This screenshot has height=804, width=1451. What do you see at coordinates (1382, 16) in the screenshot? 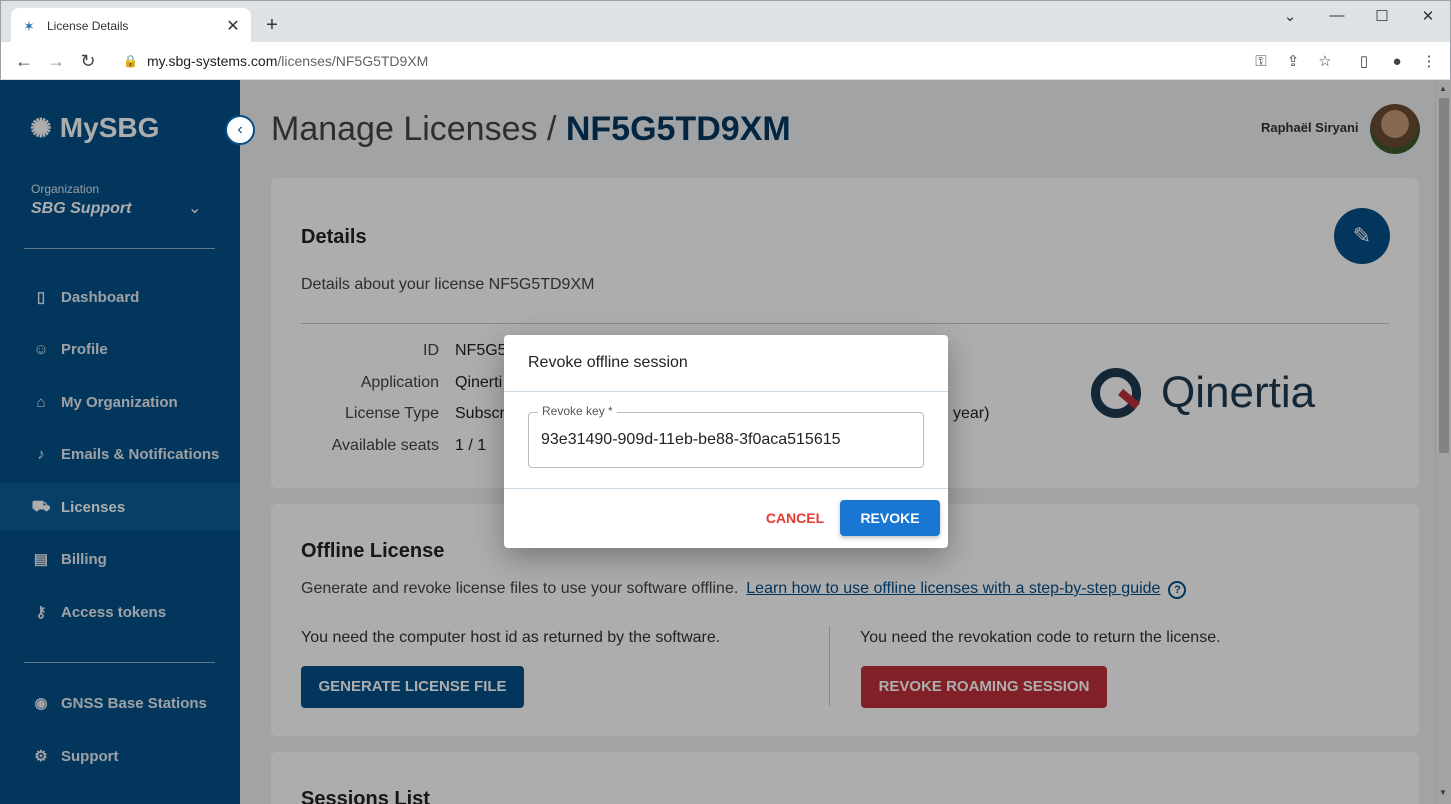
I see `maximize-icon: ☐` at bounding box center [1382, 16].